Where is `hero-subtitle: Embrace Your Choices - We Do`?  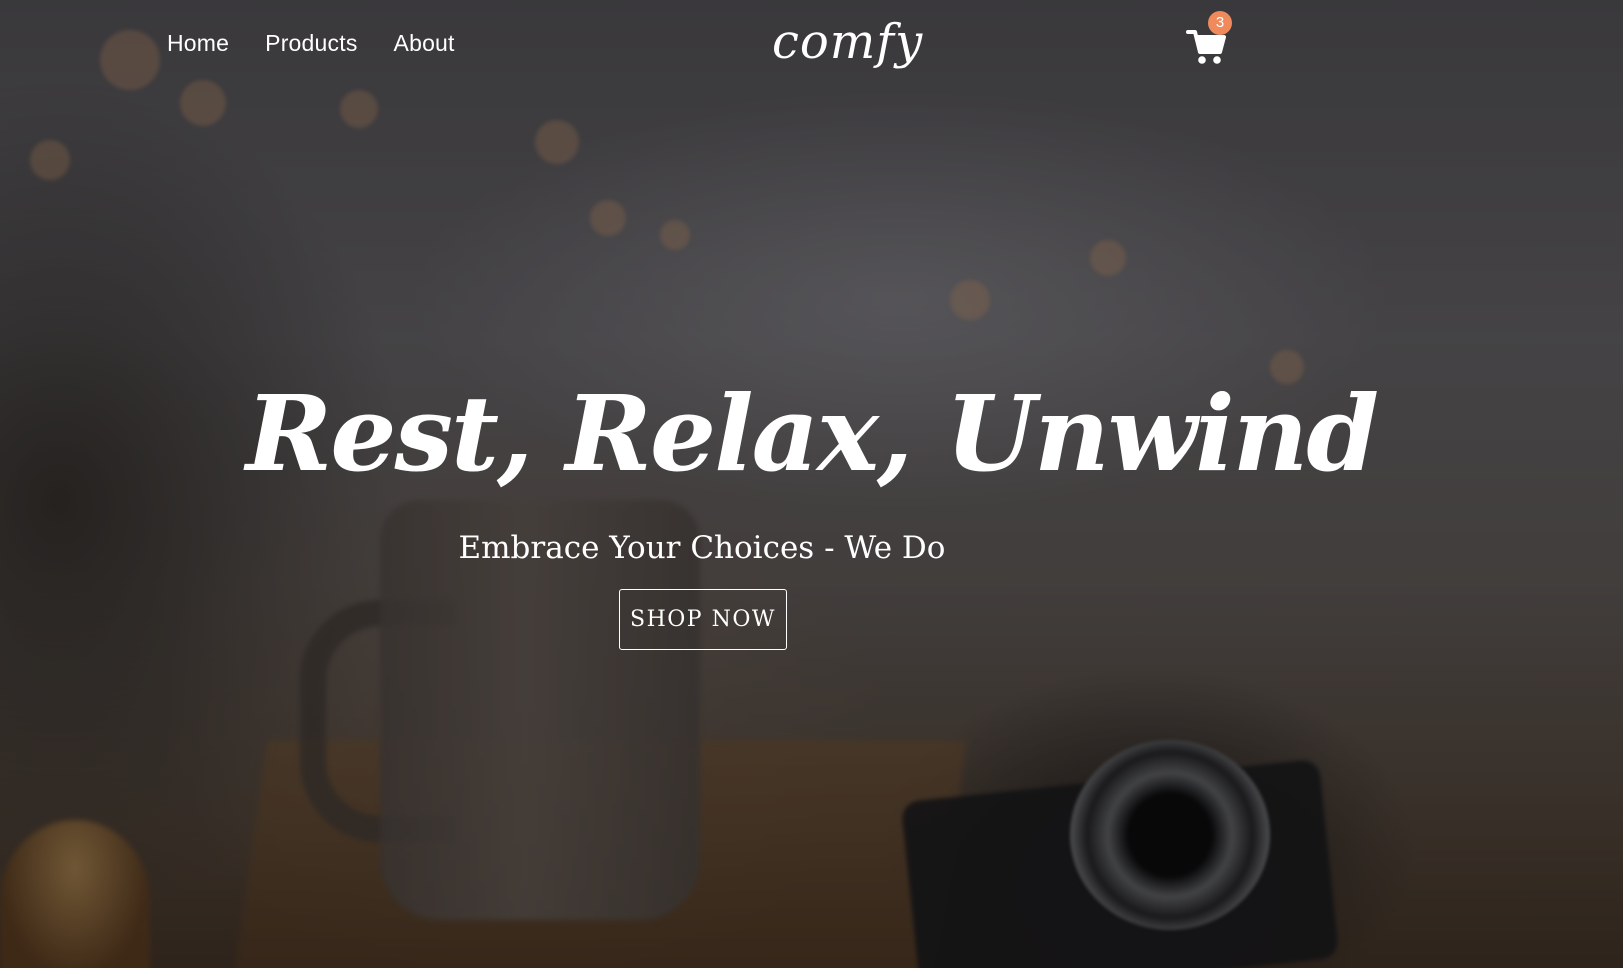
hero-subtitle: Embrace Your Choices - We Do is located at coordinates (702, 548).